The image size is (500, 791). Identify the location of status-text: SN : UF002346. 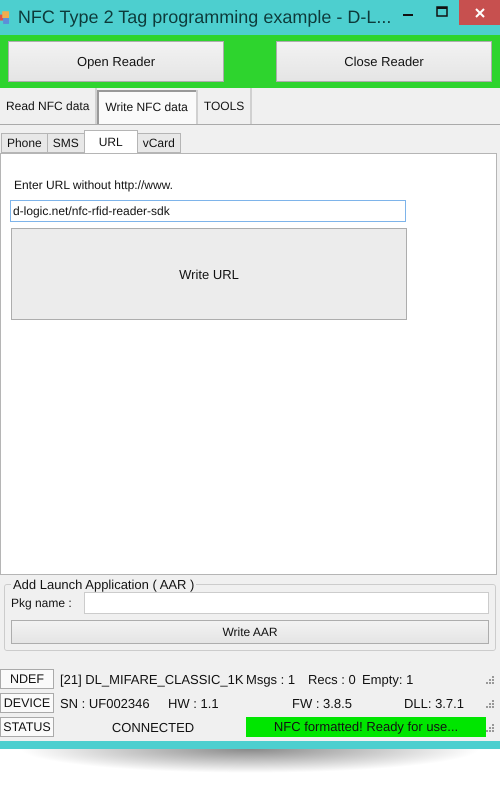
(105, 703).